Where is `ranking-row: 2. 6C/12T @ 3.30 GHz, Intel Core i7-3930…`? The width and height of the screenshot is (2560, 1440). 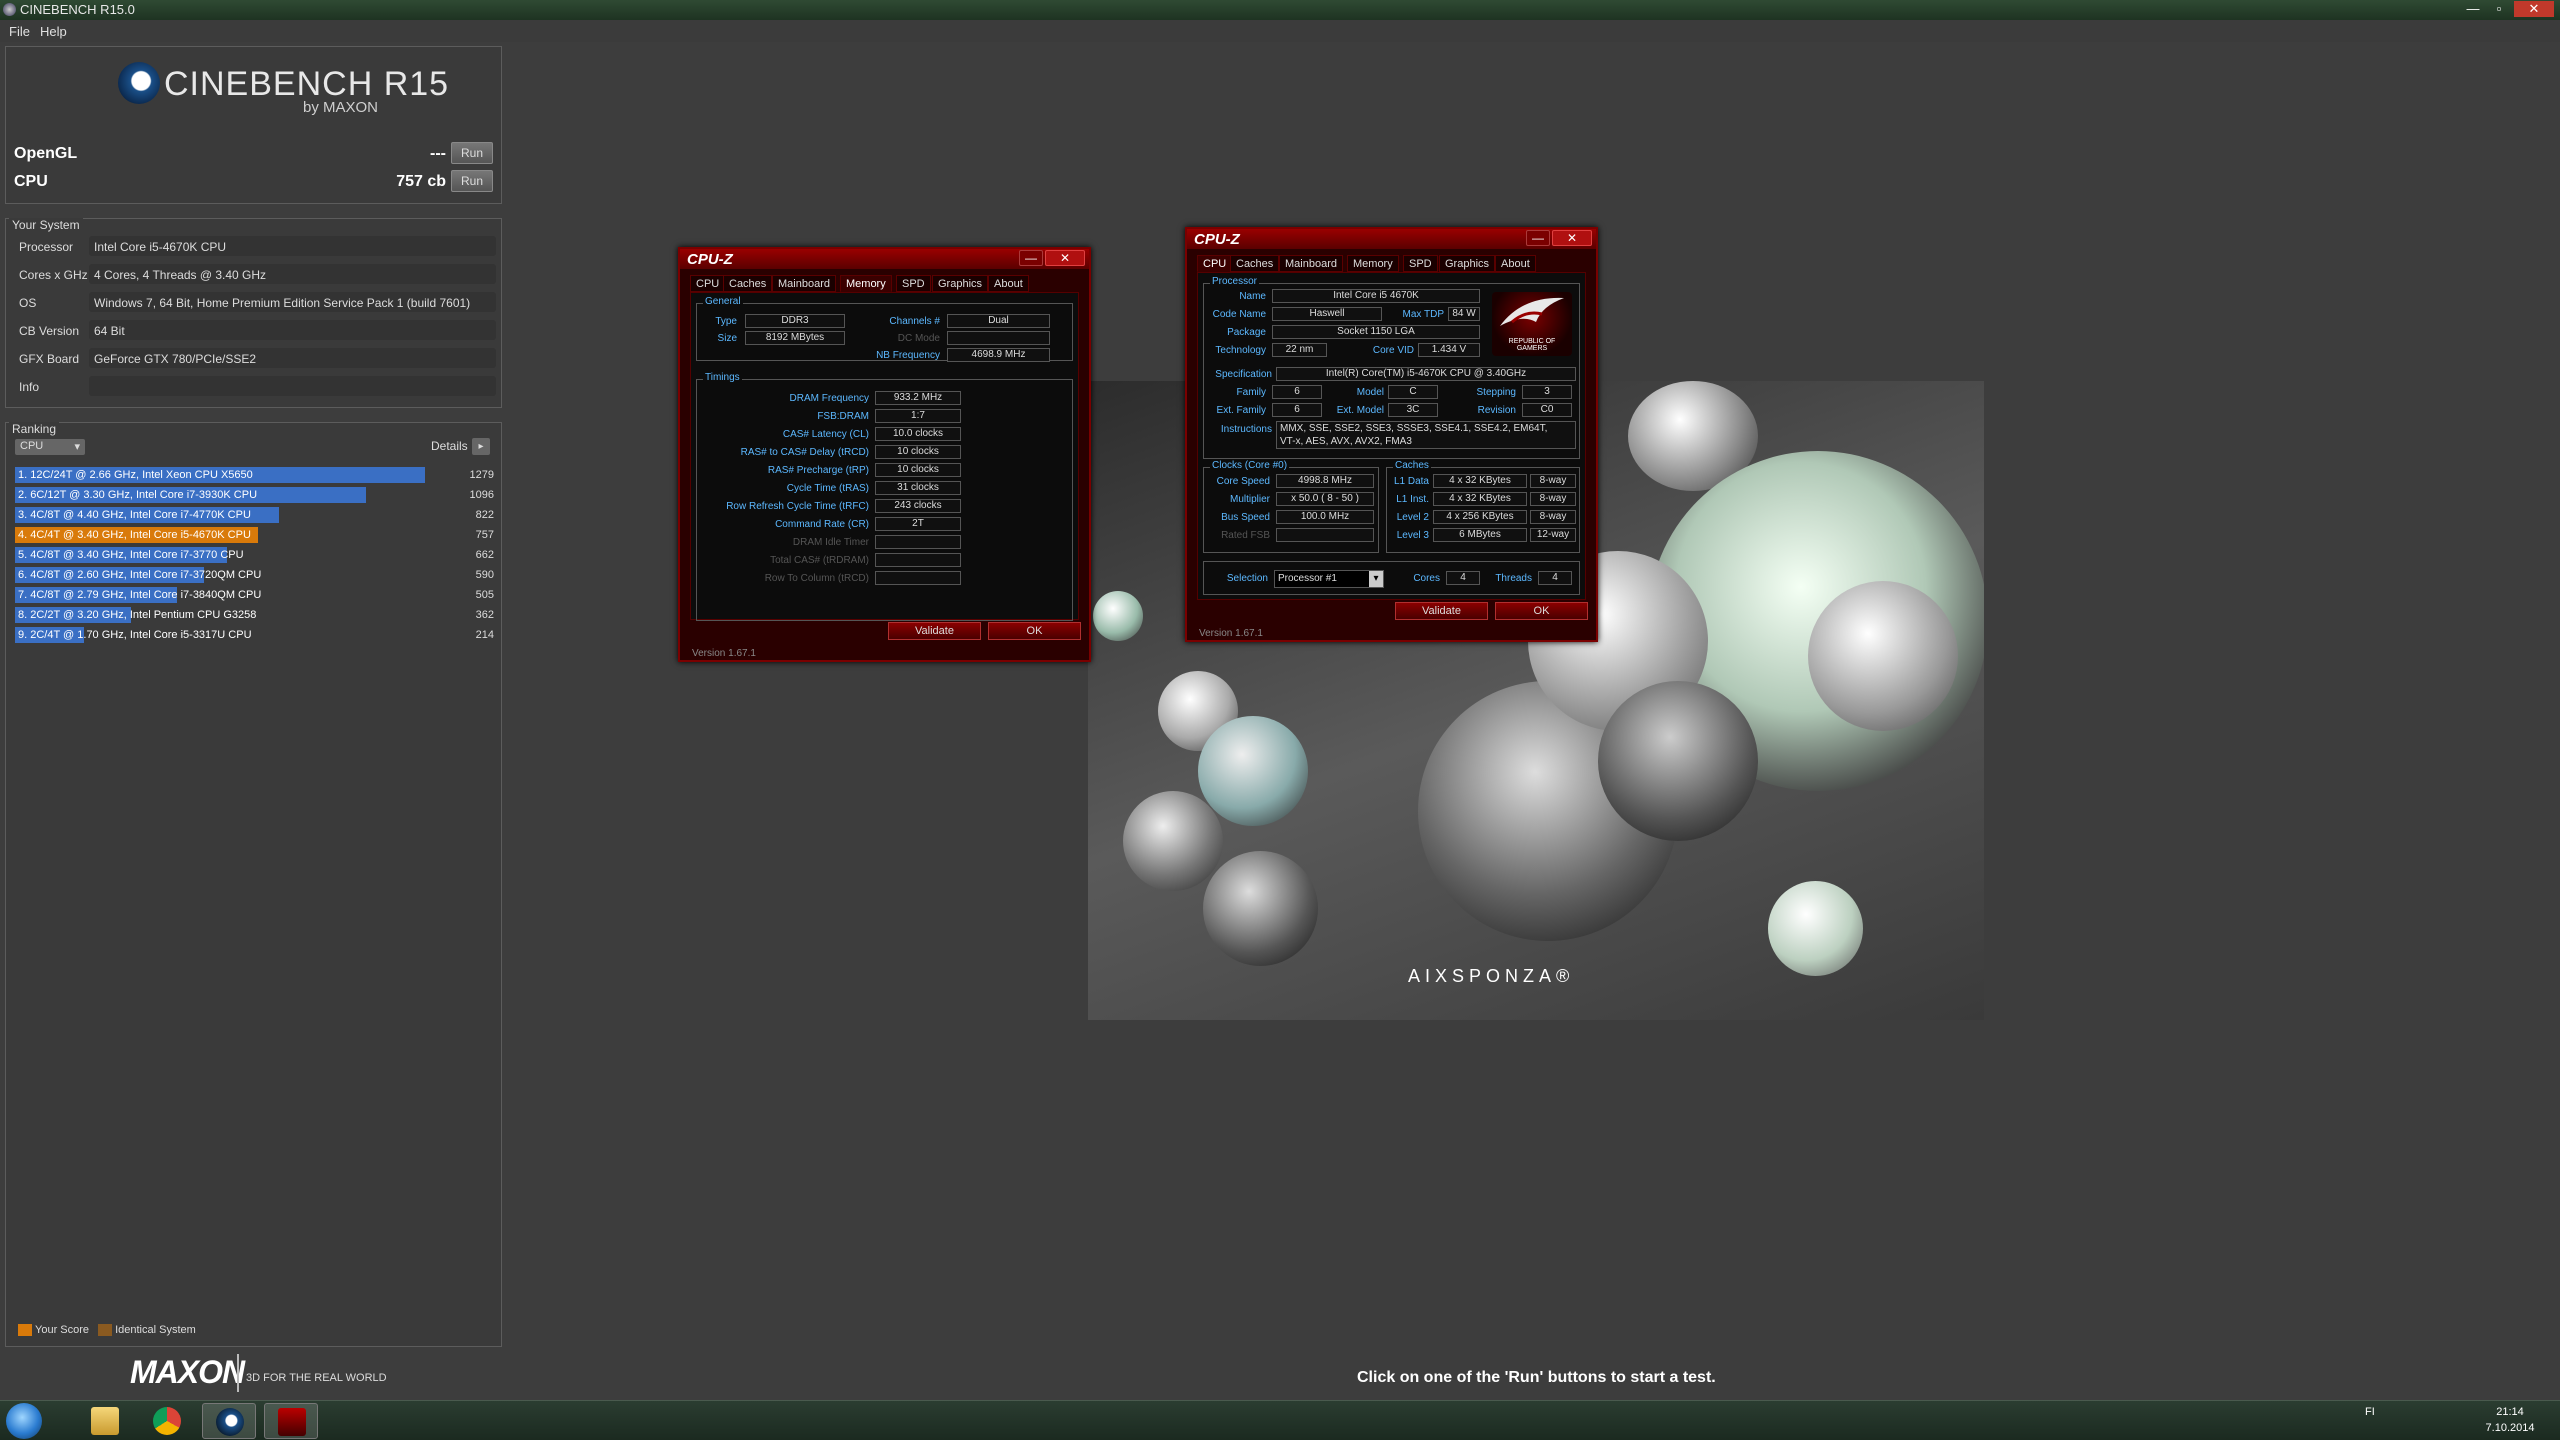
ranking-row: 2. 6C/12T @ 3.30 GHz, Intel Core i7-3930… is located at coordinates (256, 495).